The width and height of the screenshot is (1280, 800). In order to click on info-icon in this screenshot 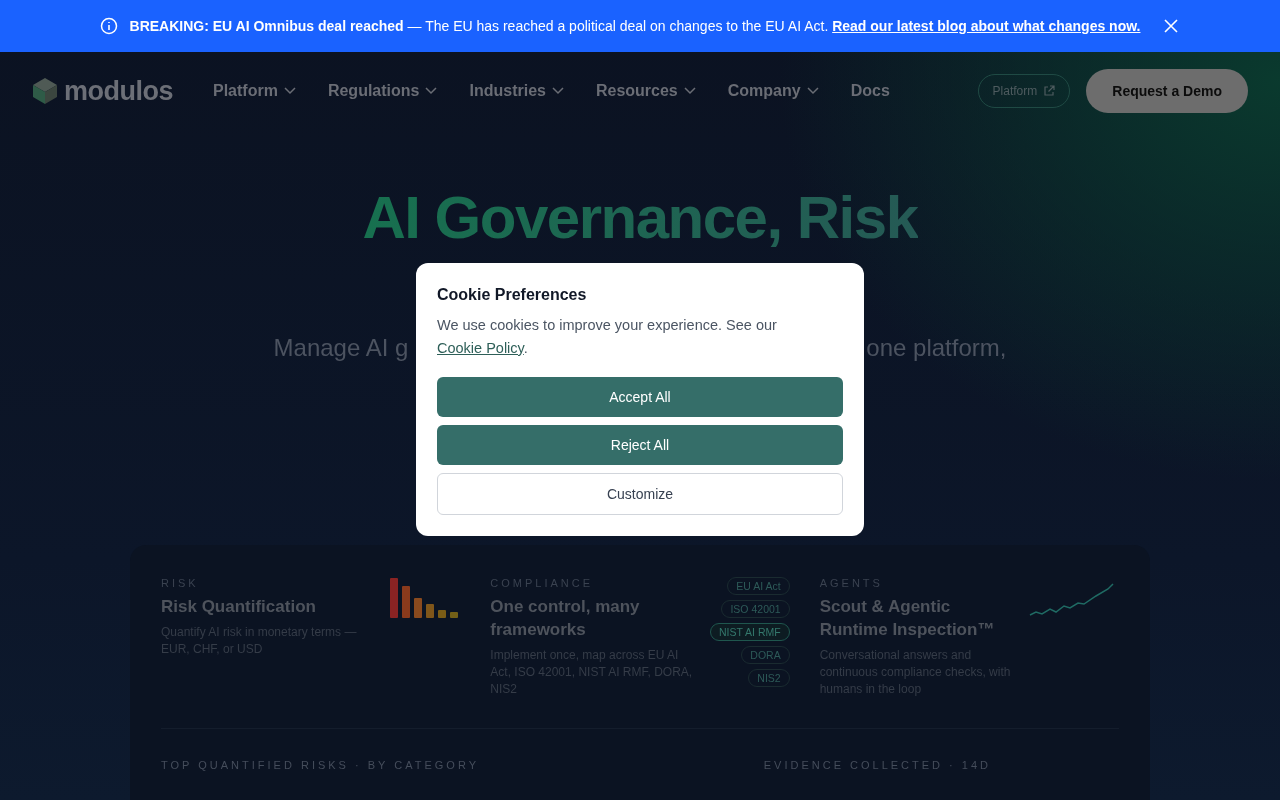, I will do `click(108, 26)`.